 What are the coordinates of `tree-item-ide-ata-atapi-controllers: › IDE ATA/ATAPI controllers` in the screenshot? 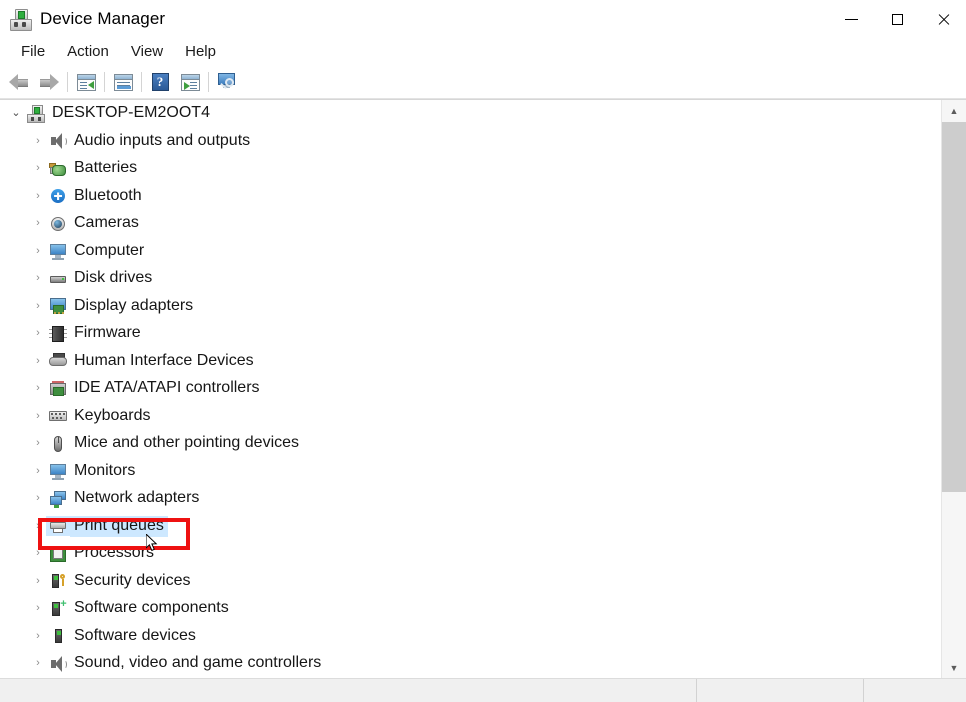 It's located at (470, 389).